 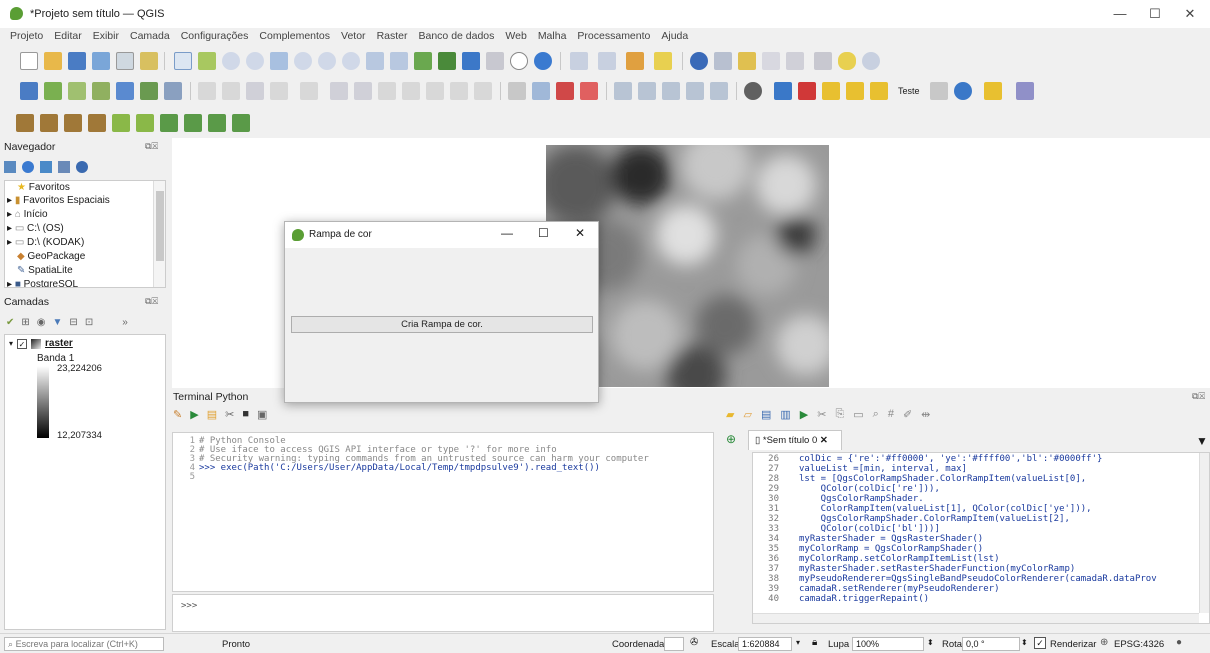 What do you see at coordinates (101, 61) in the screenshot?
I see `save-as-icon` at bounding box center [101, 61].